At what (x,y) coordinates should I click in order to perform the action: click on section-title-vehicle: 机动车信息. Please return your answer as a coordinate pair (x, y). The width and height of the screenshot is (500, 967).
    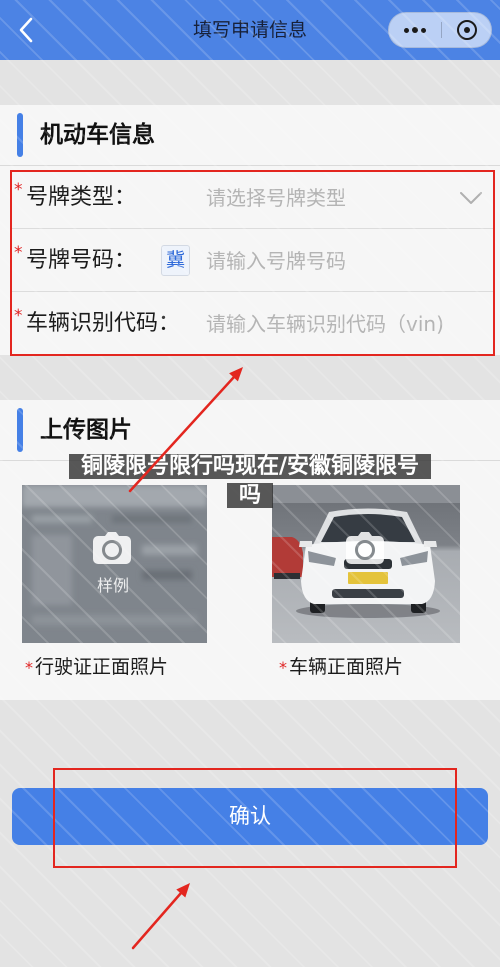
    Looking at the image, I should click on (97, 135).